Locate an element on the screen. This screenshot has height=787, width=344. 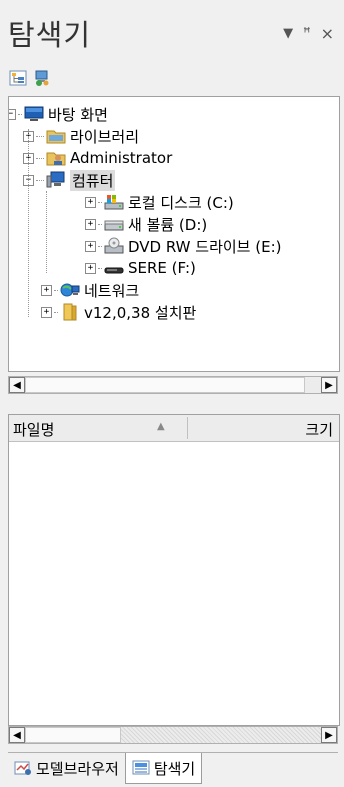
tree-item-install-folder: + v12,0,38 설치판 is located at coordinates (118, 312).